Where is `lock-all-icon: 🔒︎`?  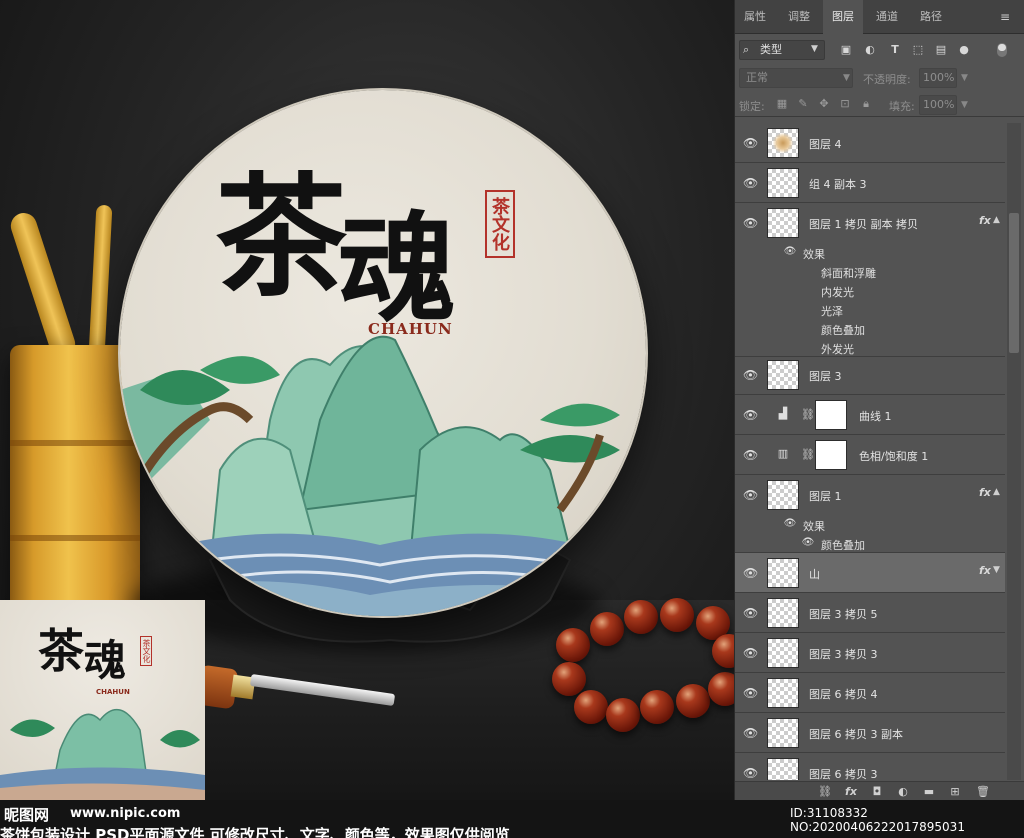
lock-all-icon: 🔒︎ is located at coordinates (866, 104).